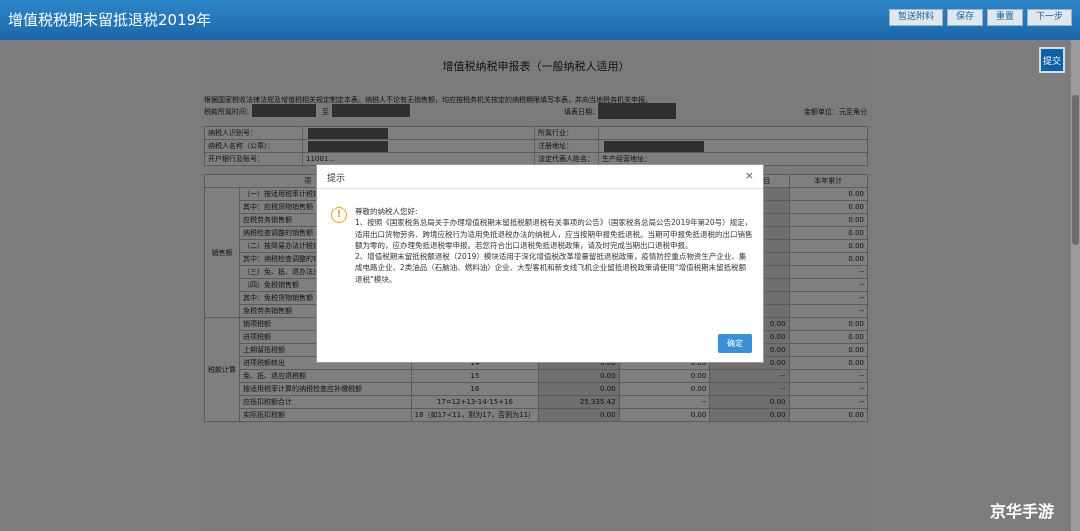 This screenshot has height=531, width=1080. Describe the element at coordinates (325, 376) in the screenshot. I see `row-item-label: 免、抵、退应退税额` at that location.